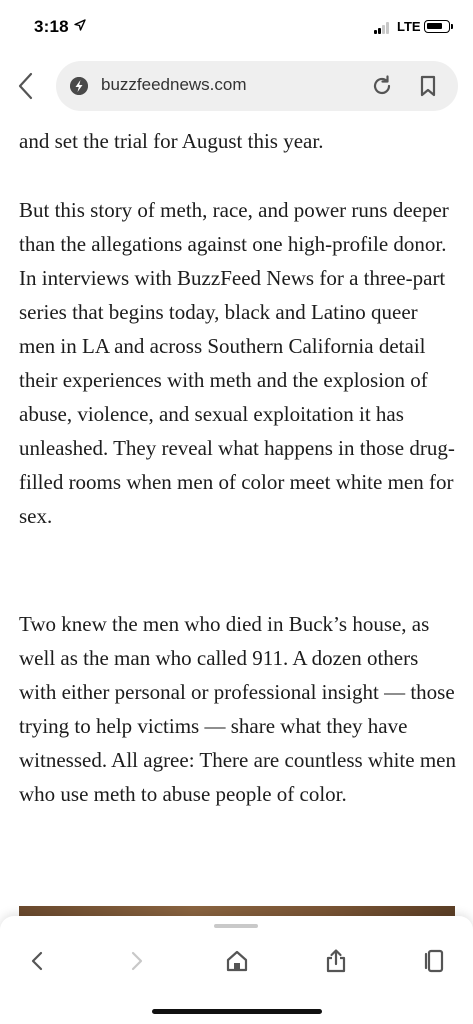  I want to click on reload-icon, so click(382, 86).